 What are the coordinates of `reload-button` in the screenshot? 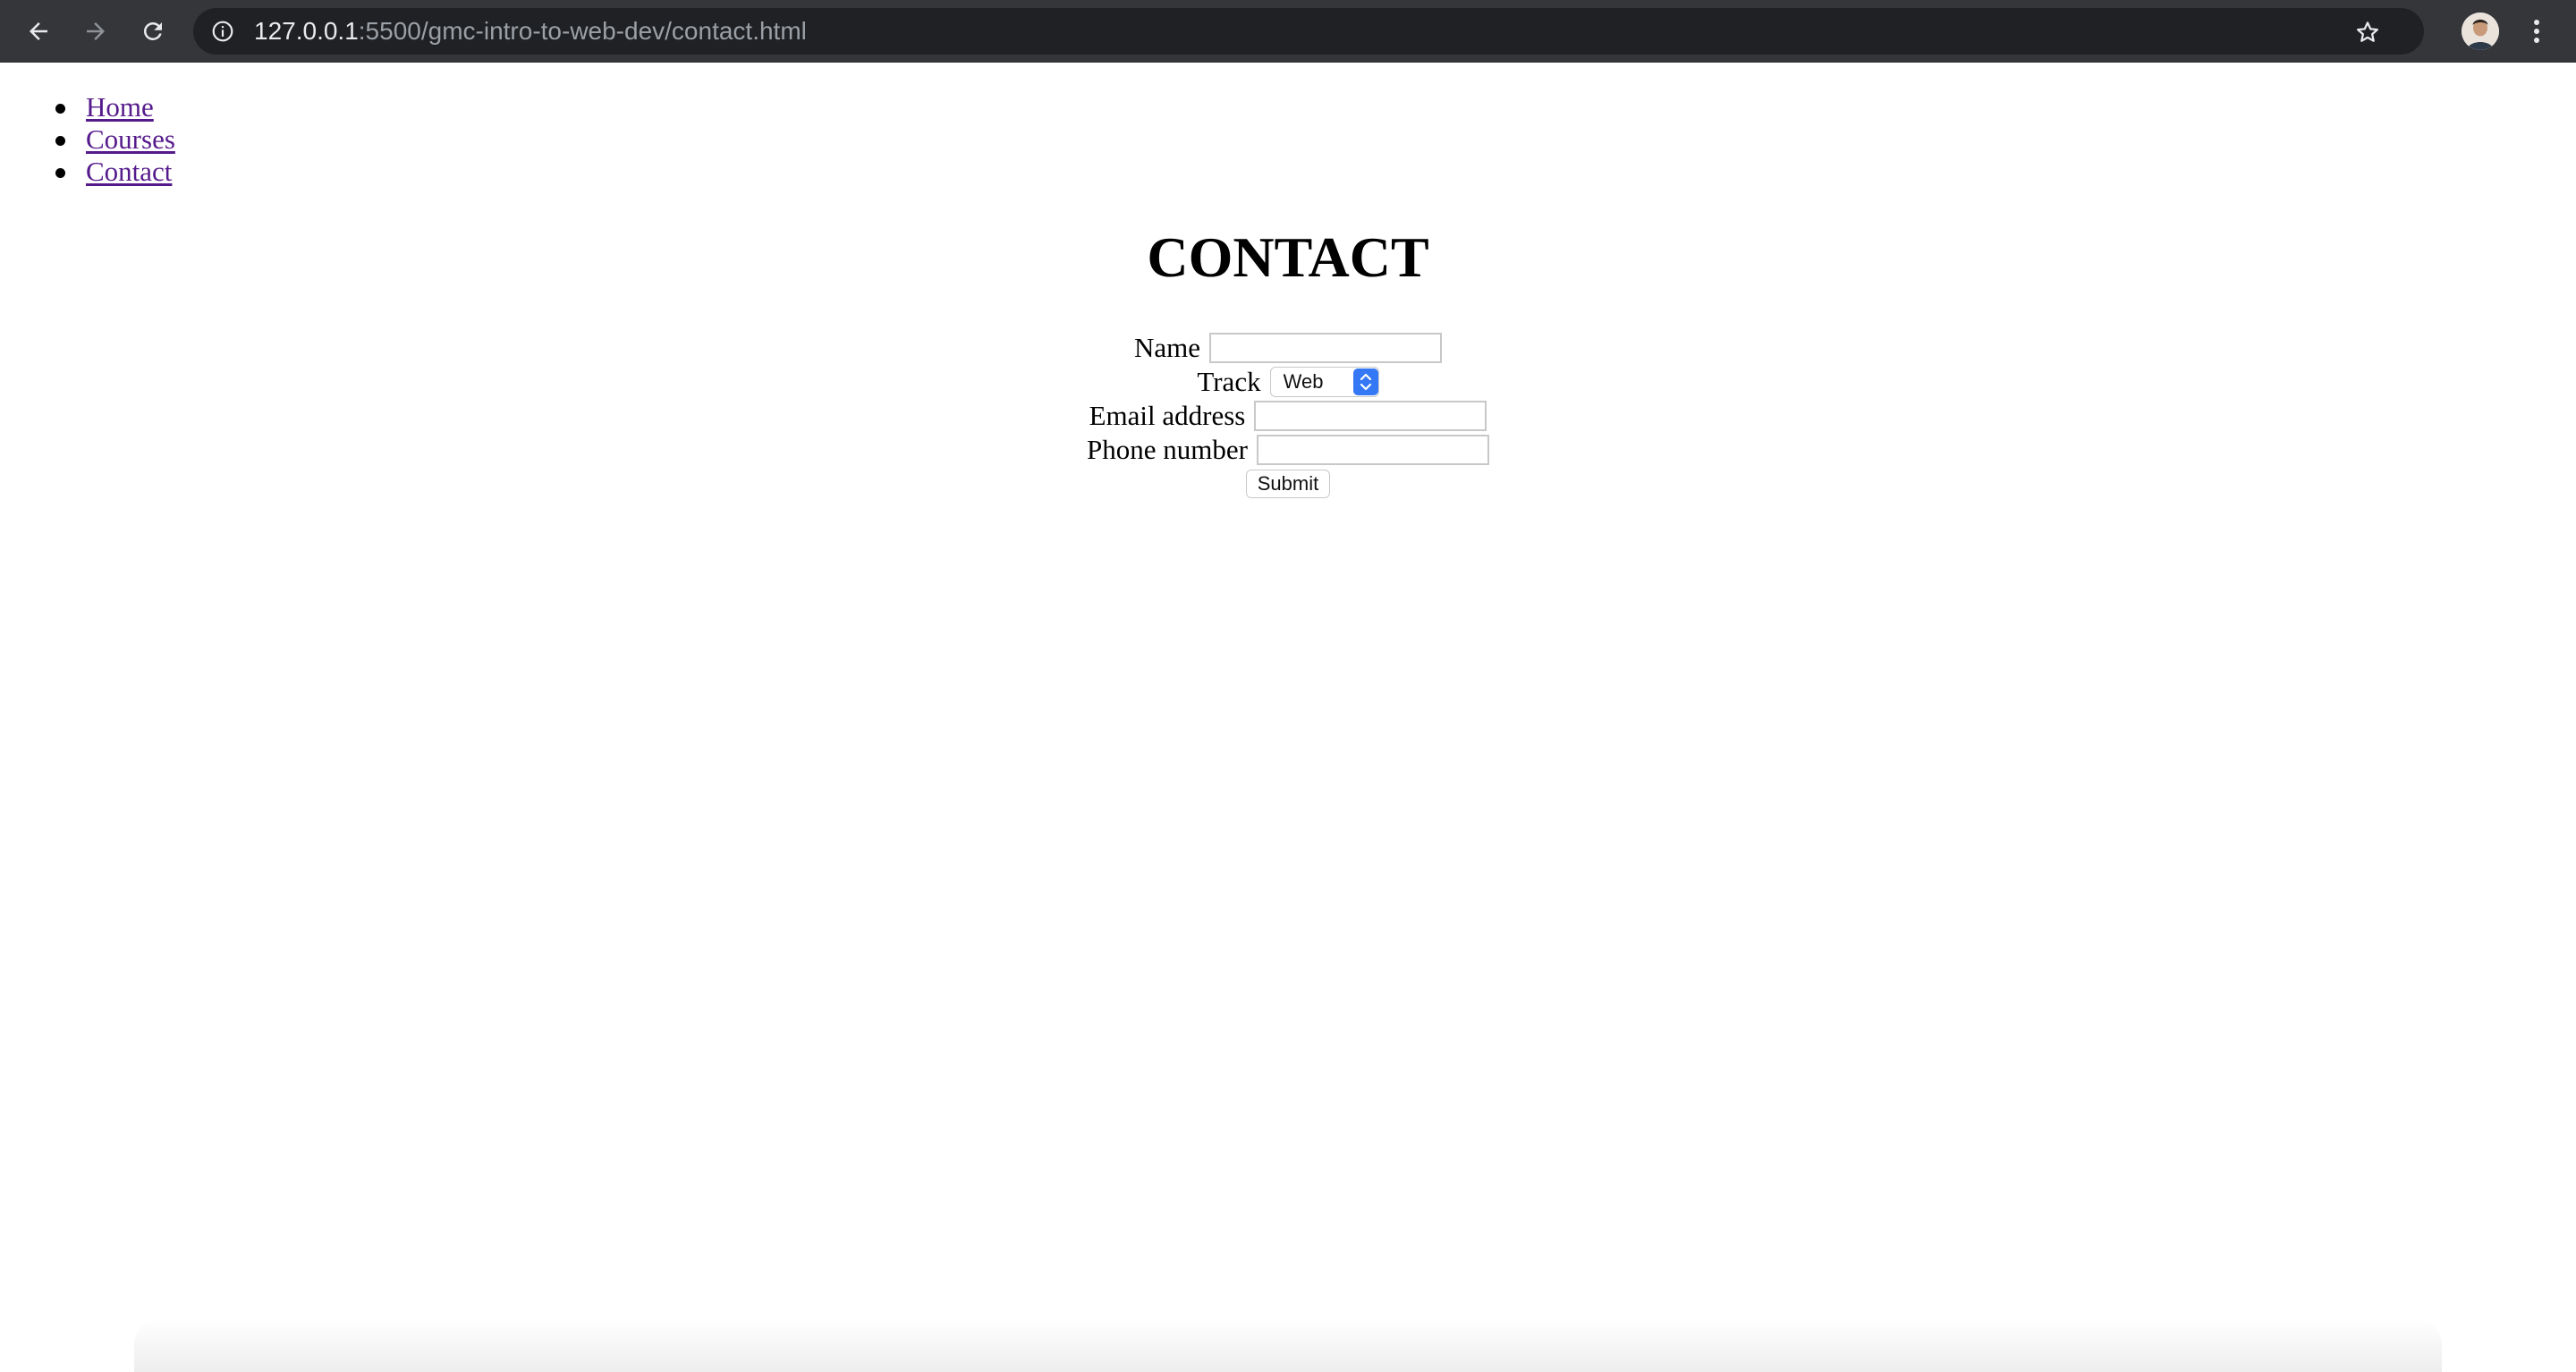 It's located at (153, 31).